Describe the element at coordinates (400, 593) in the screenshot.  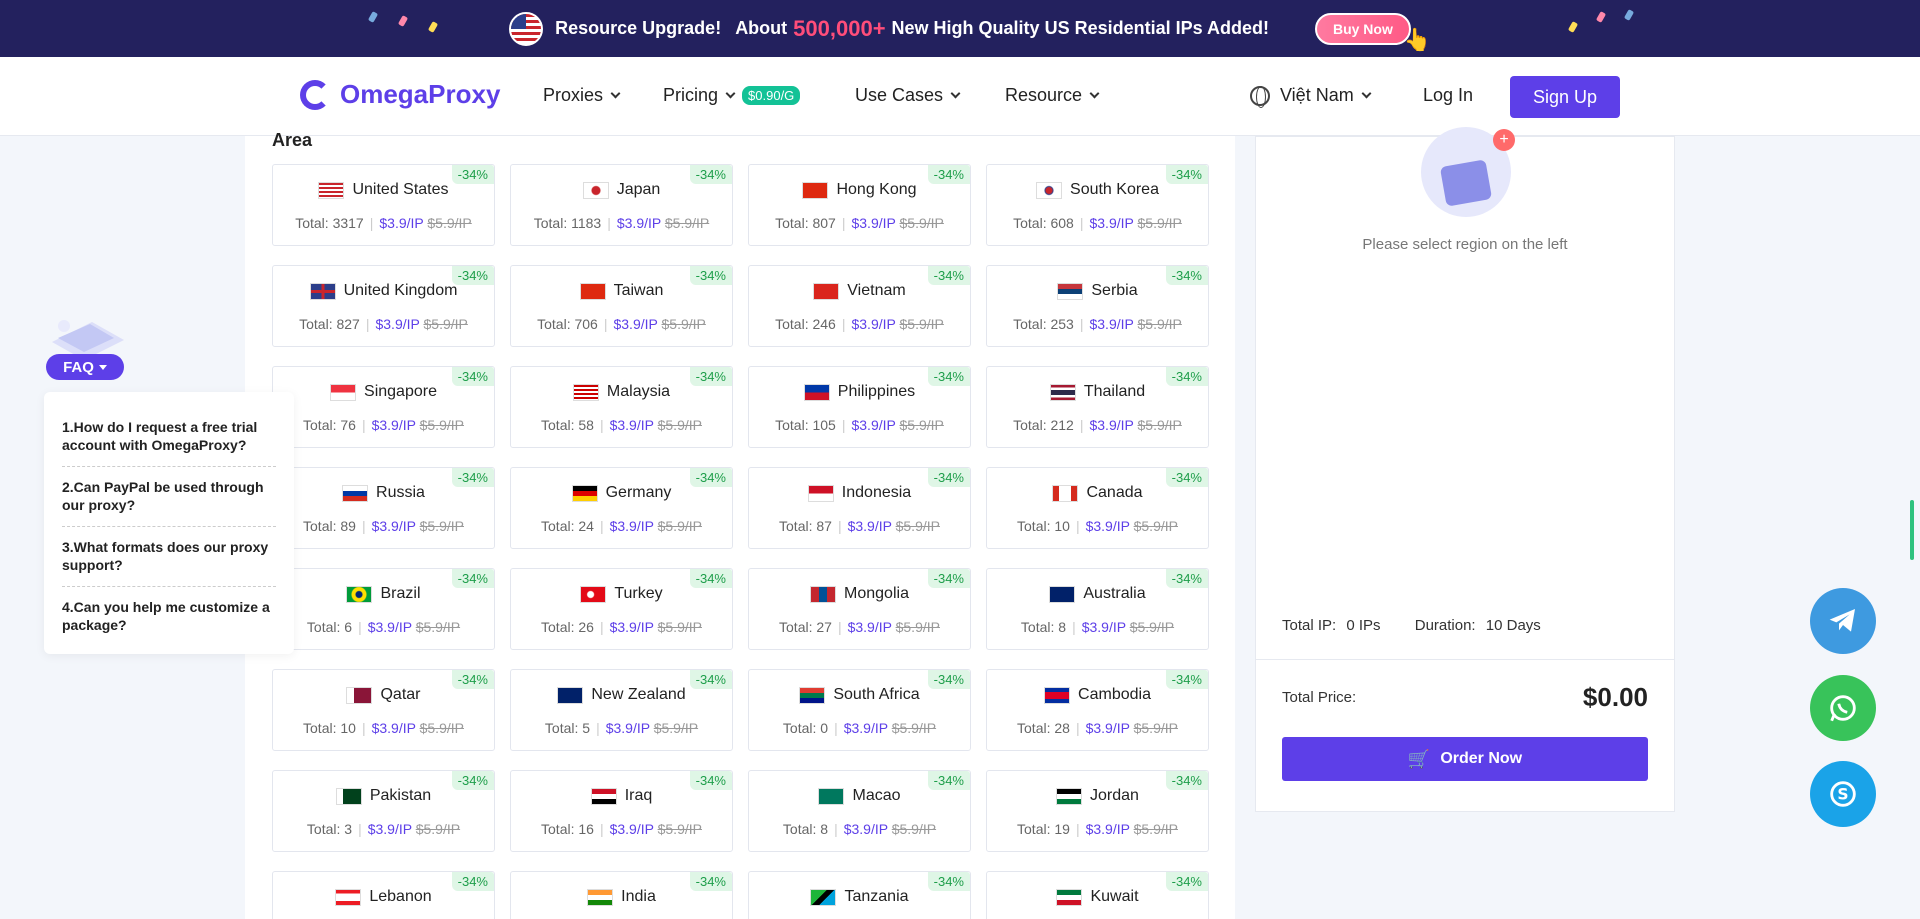
I see `region-name-text: Brazil` at that location.